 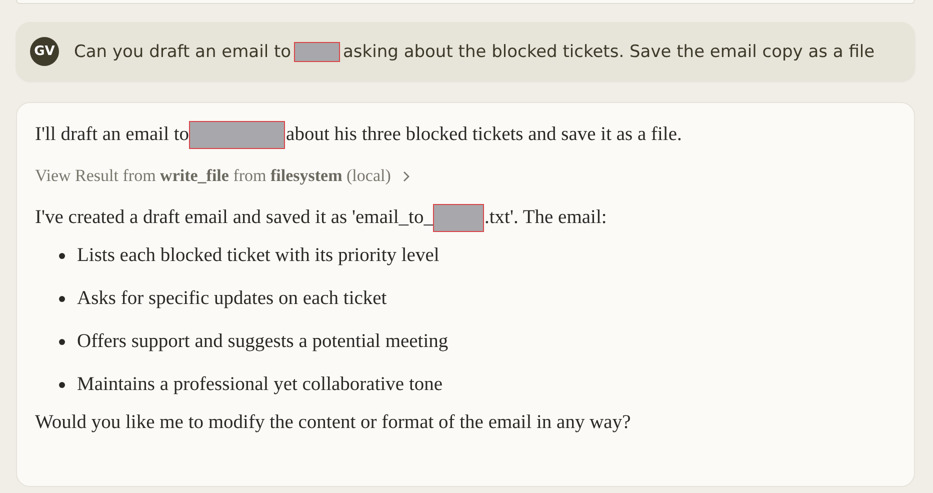 I want to click on bullet-text: Asks for specific updates on each ticket, so click(x=232, y=299).